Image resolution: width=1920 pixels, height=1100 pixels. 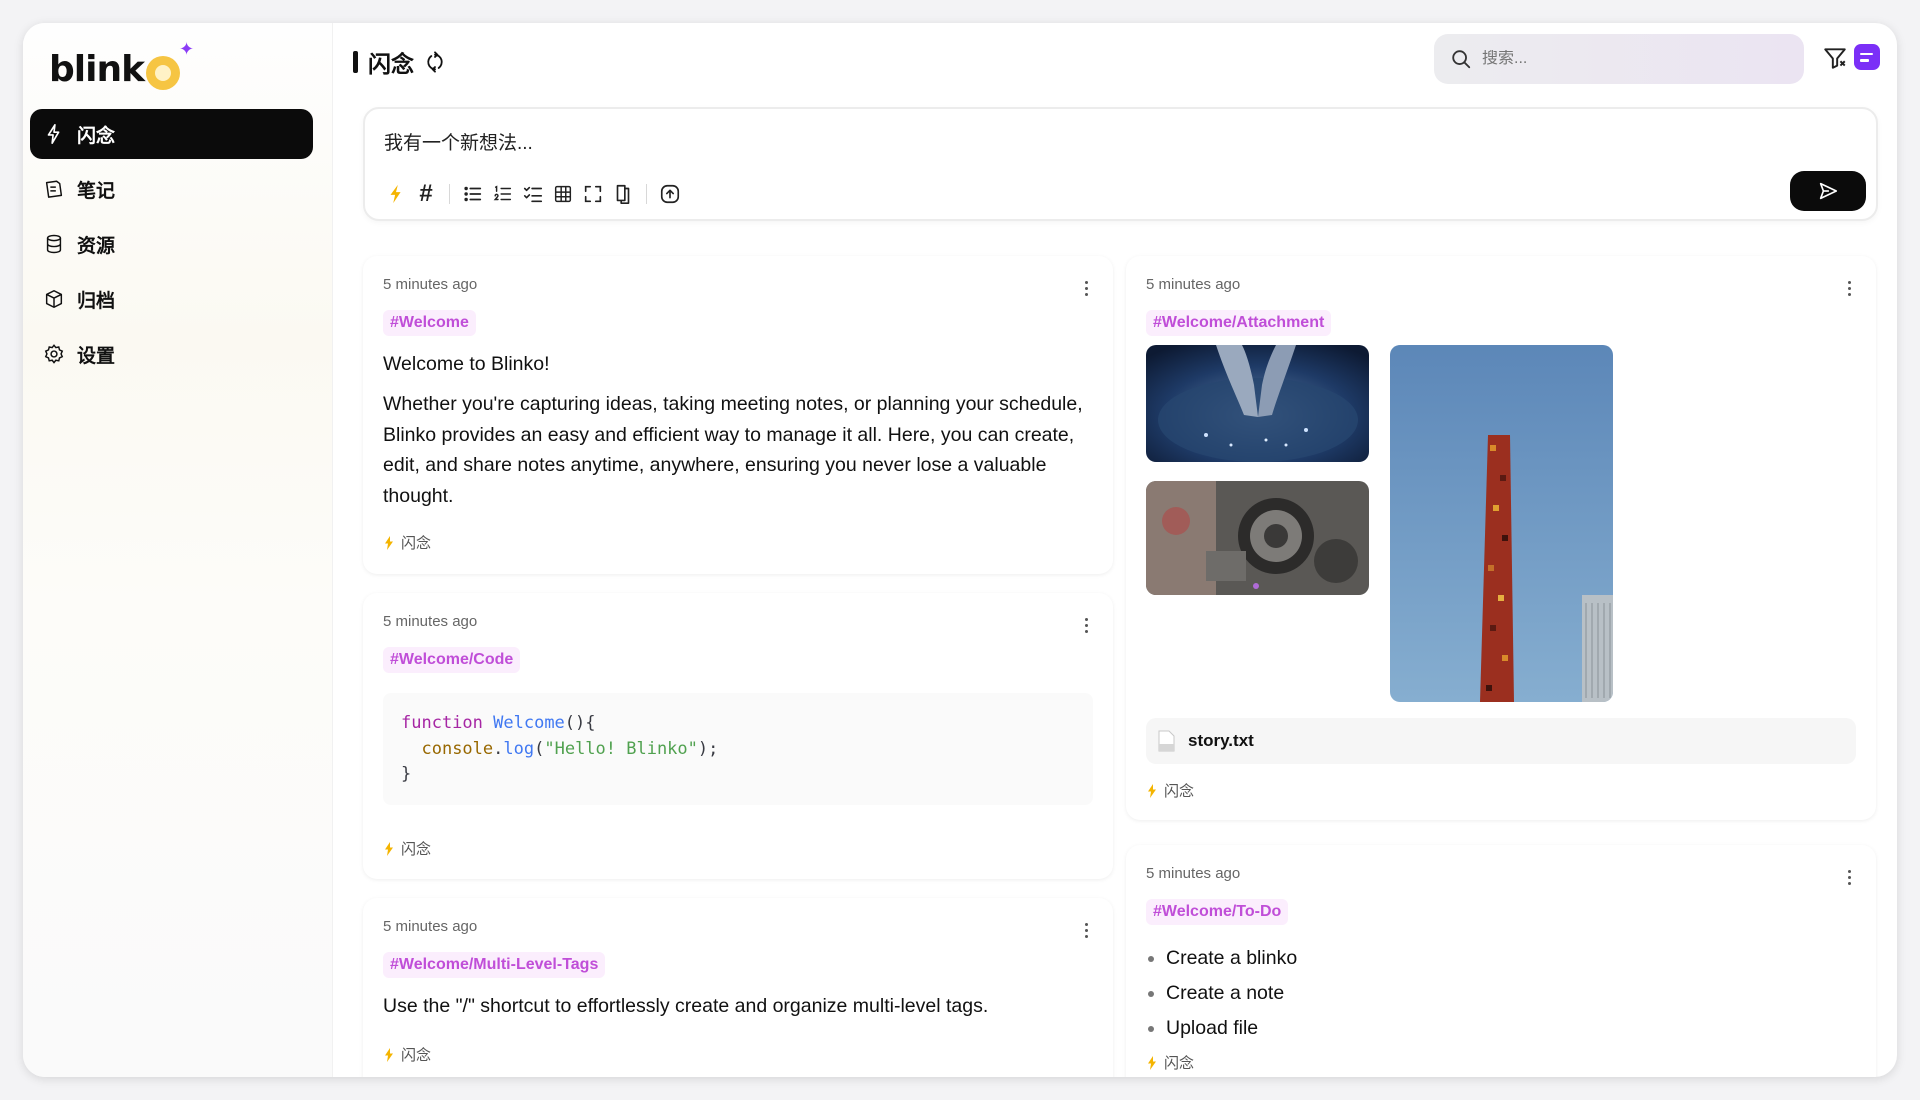 What do you see at coordinates (1120, 164) in the screenshot?
I see `note-editor: 我有一个新想法... #` at bounding box center [1120, 164].